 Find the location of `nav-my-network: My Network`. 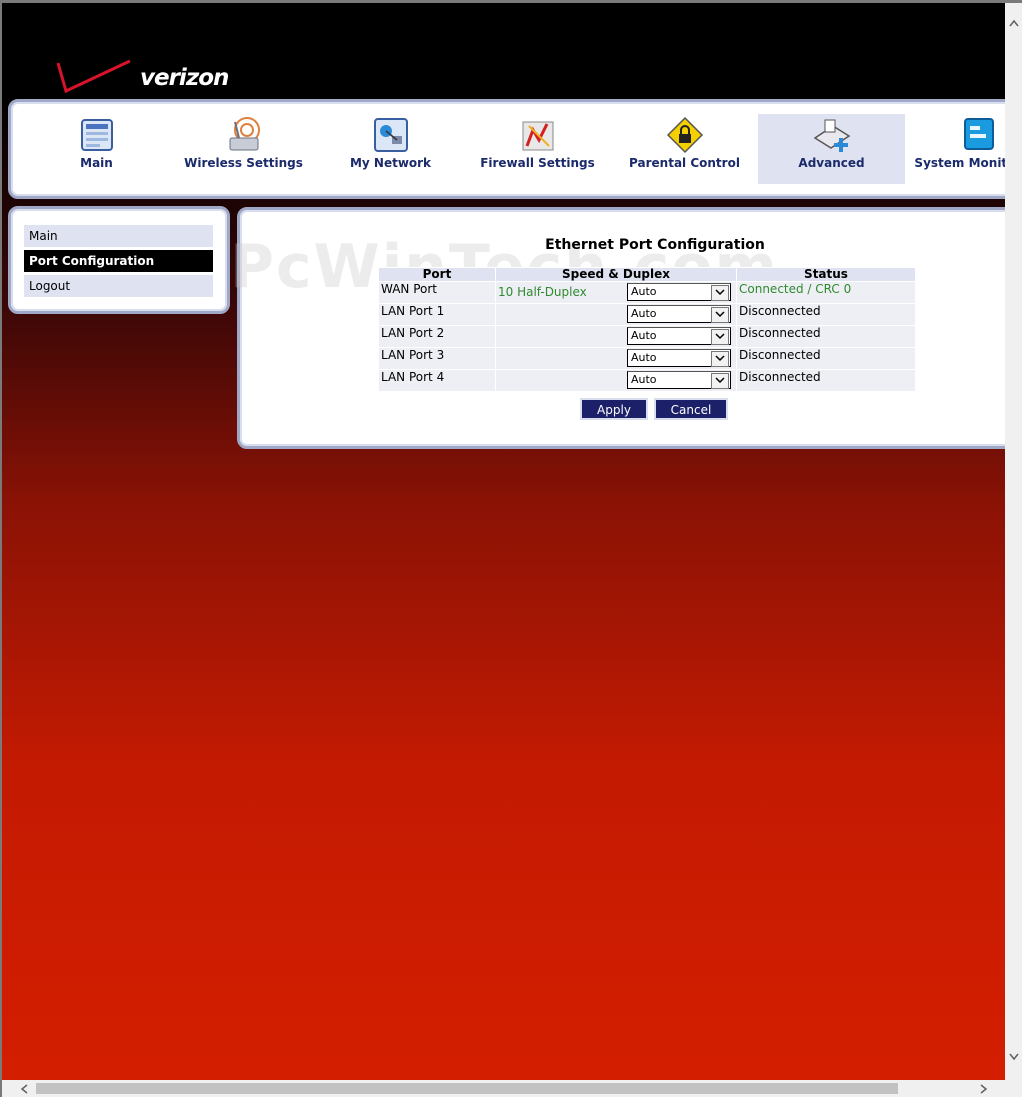

nav-my-network: My Network is located at coordinates (390, 149).